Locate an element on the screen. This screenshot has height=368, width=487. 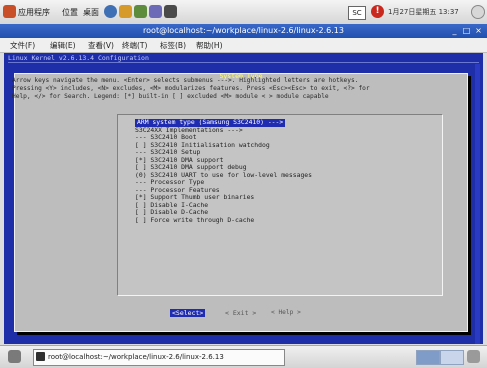
menu-file: 文件(F) is located at coordinates (22, 45).